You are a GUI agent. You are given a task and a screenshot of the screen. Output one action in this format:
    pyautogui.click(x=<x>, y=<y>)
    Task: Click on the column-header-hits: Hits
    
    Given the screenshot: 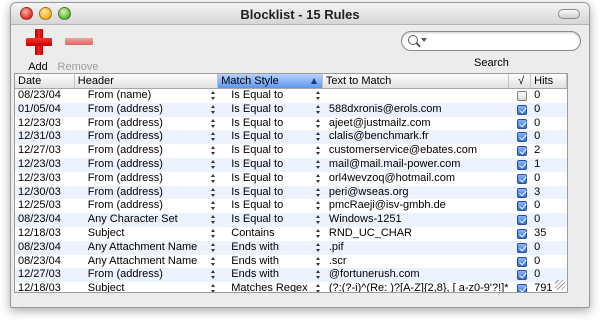 What is the action you would take?
    pyautogui.click(x=549, y=81)
    